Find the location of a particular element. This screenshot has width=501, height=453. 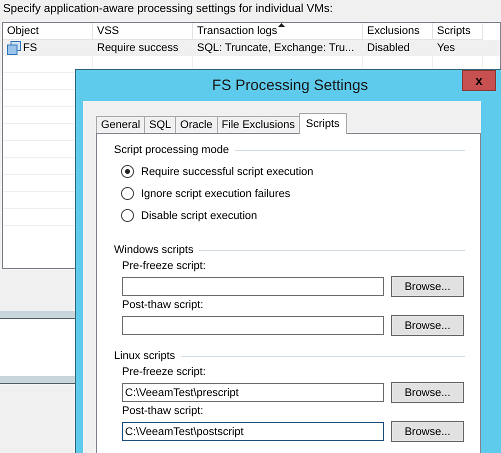

group-title: Linux scripts is located at coordinates (145, 356).